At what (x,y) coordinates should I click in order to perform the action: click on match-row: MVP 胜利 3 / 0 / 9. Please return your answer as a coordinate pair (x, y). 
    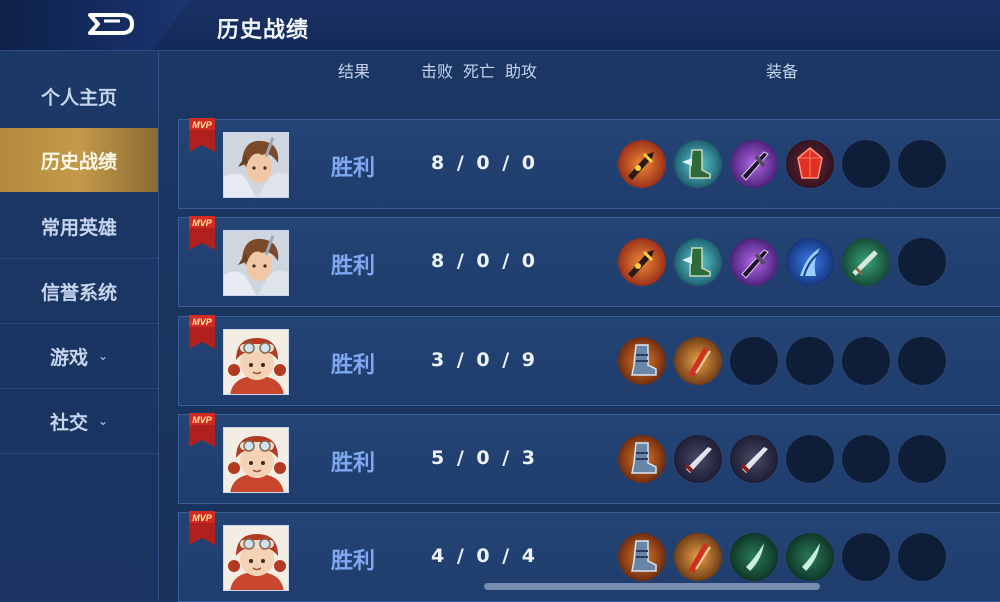
    Looking at the image, I should click on (589, 360).